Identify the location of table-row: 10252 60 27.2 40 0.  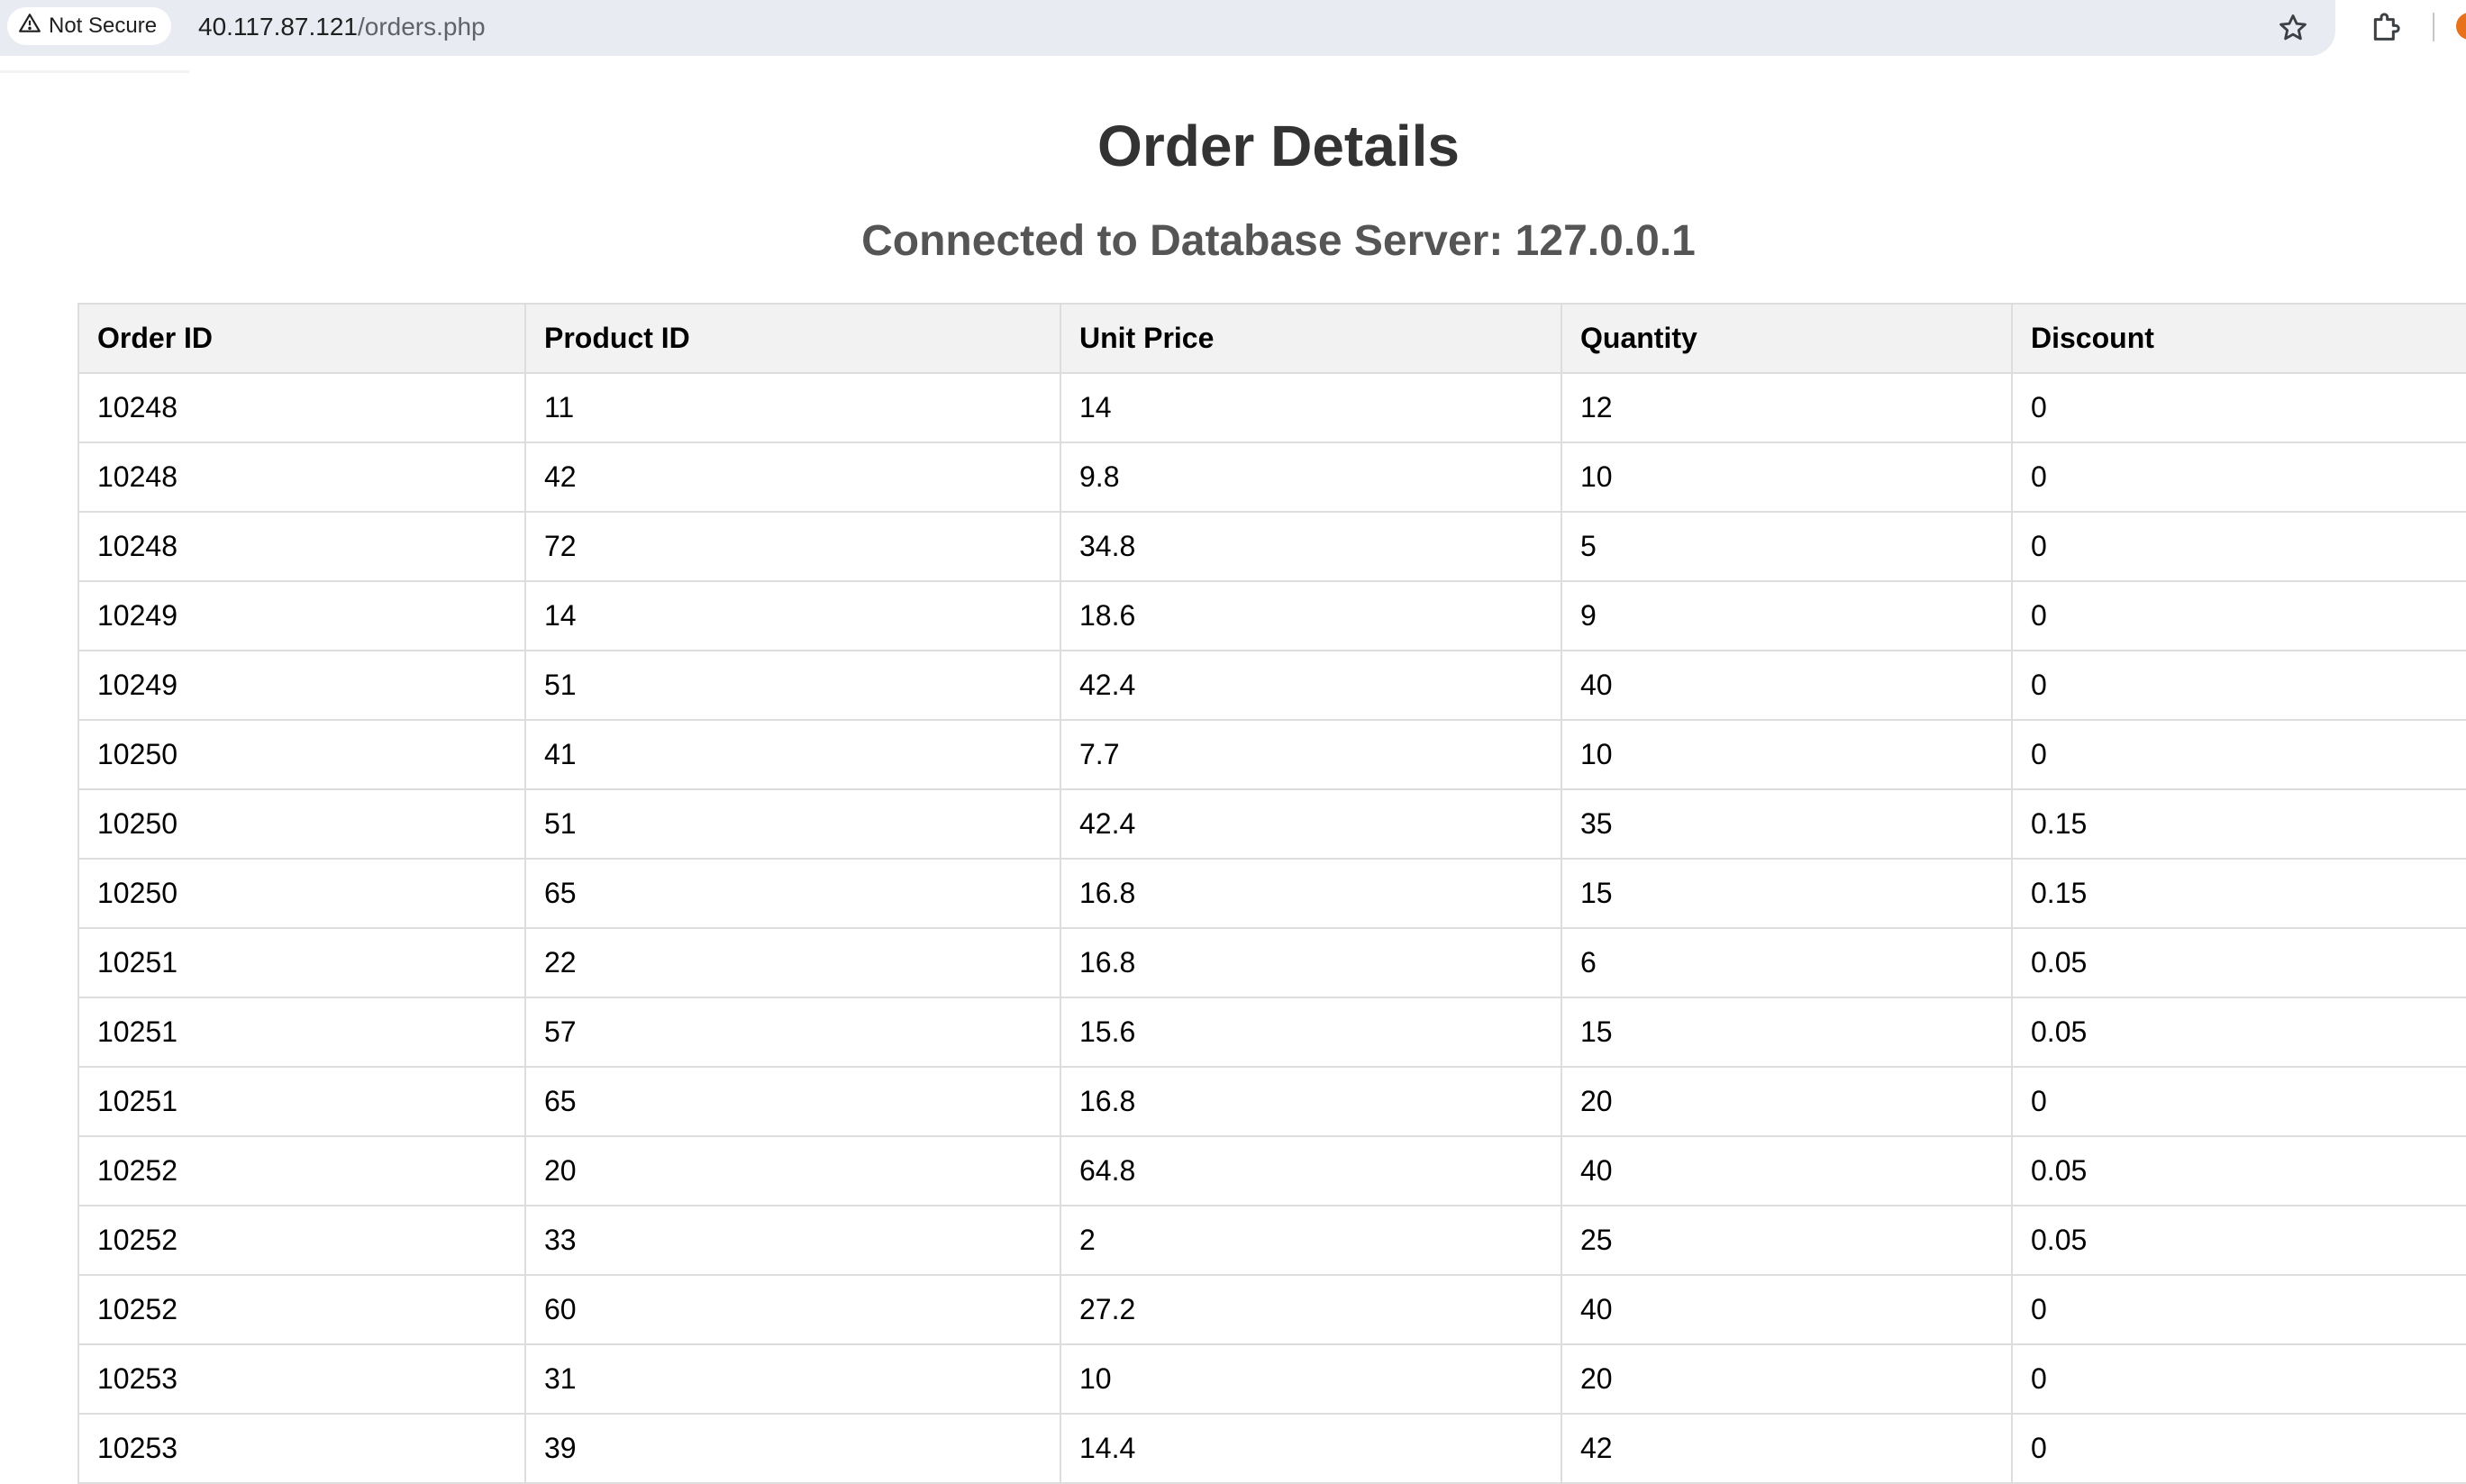
(1271, 1309).